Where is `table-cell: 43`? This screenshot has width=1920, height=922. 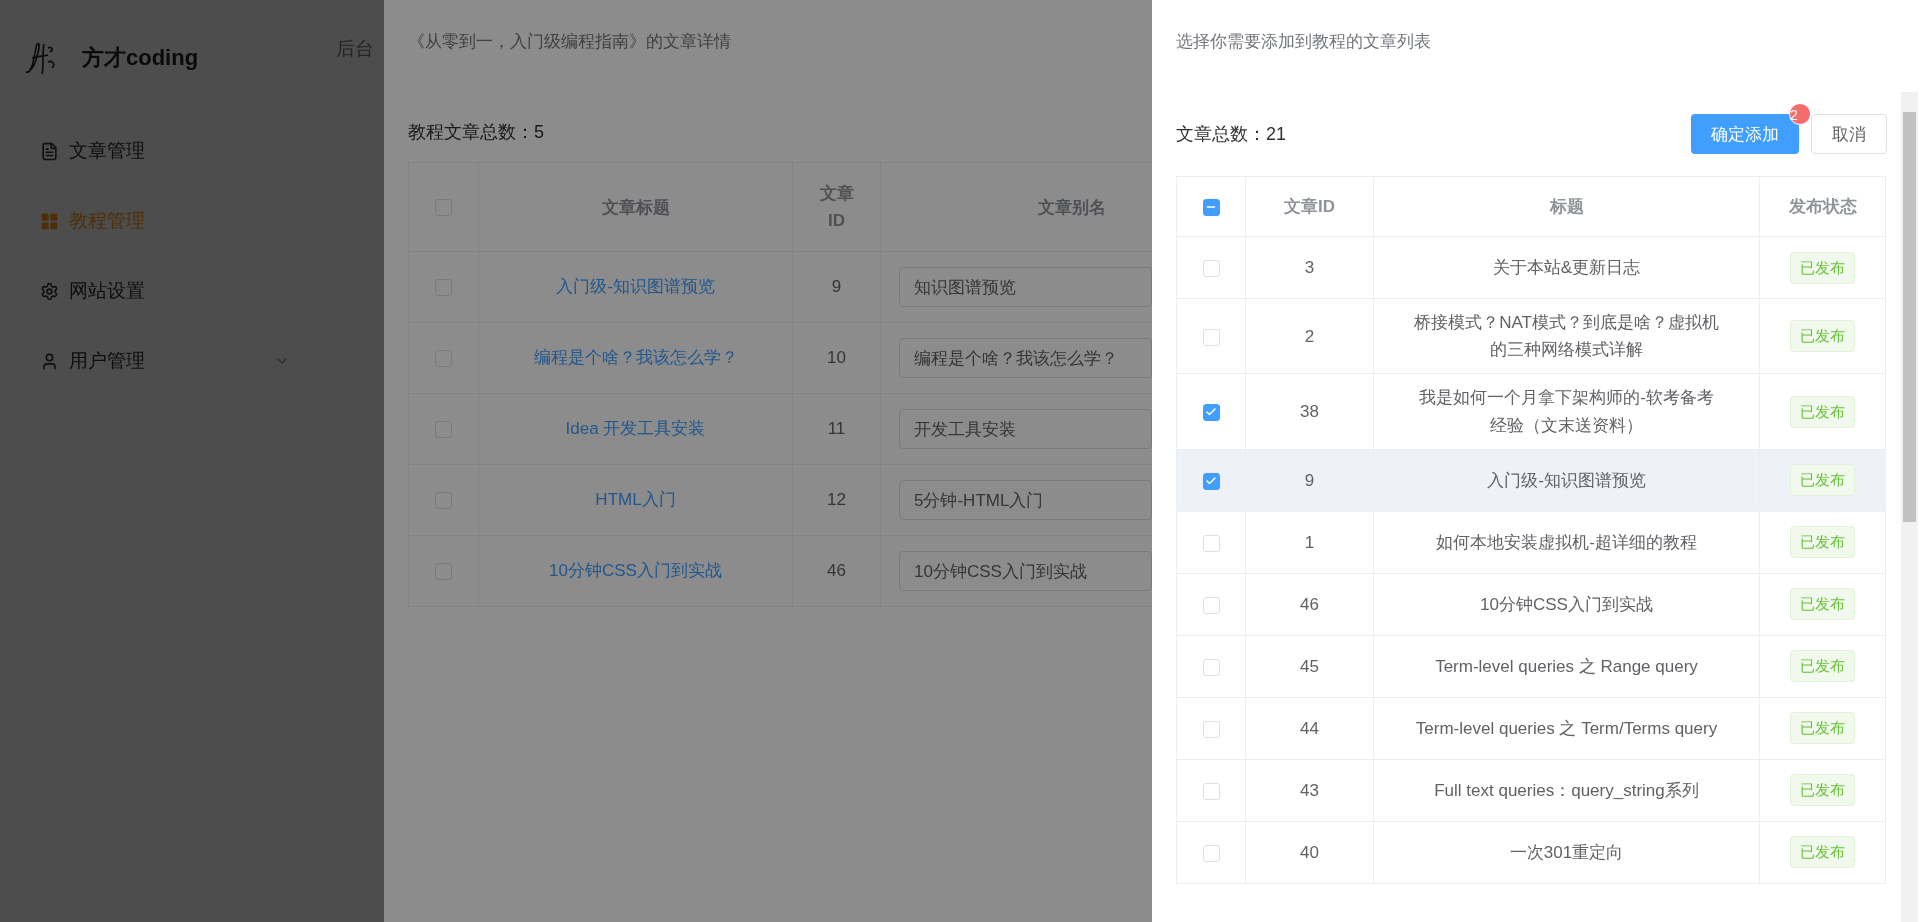
table-cell: 43 is located at coordinates (1309, 790).